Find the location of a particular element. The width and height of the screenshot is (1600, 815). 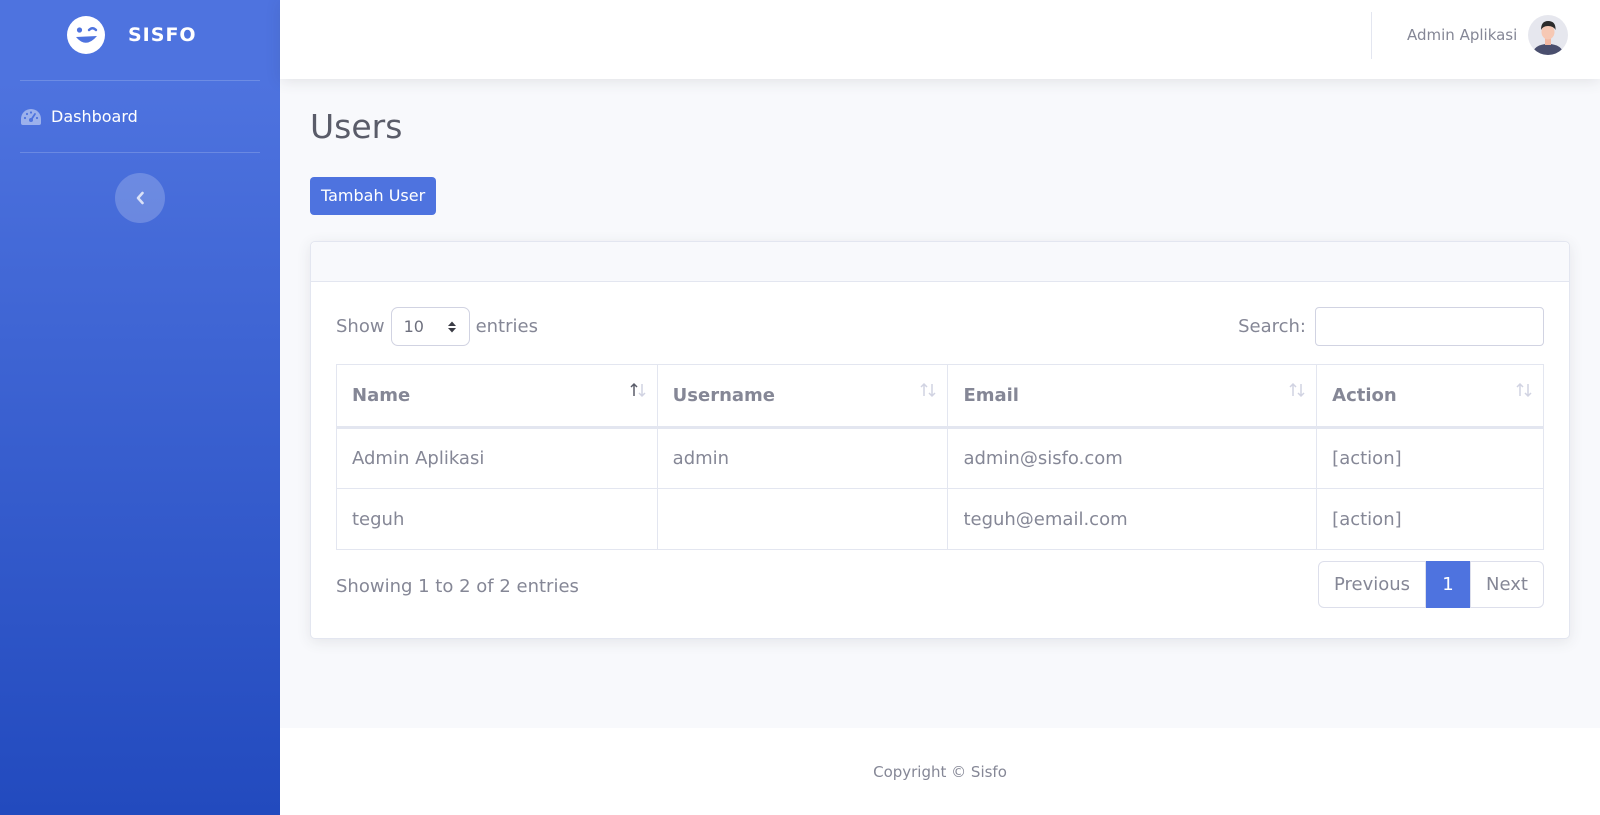

sidebar-toggle-button is located at coordinates (140, 198).